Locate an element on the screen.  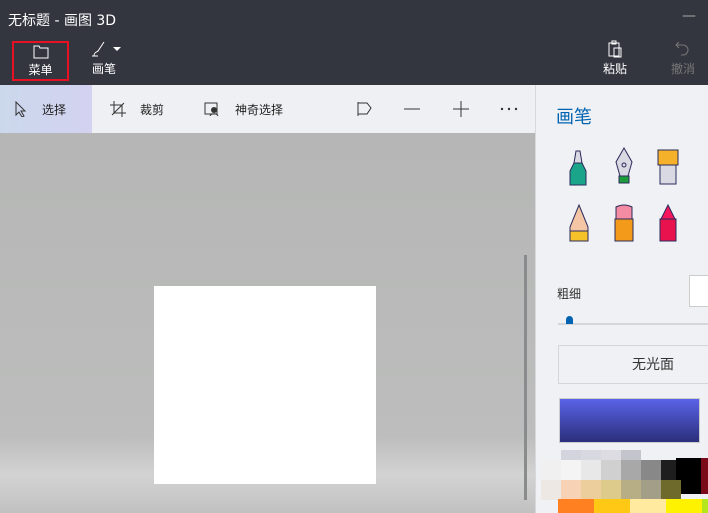
oil-brush-icon is located at coordinates (668, 167).